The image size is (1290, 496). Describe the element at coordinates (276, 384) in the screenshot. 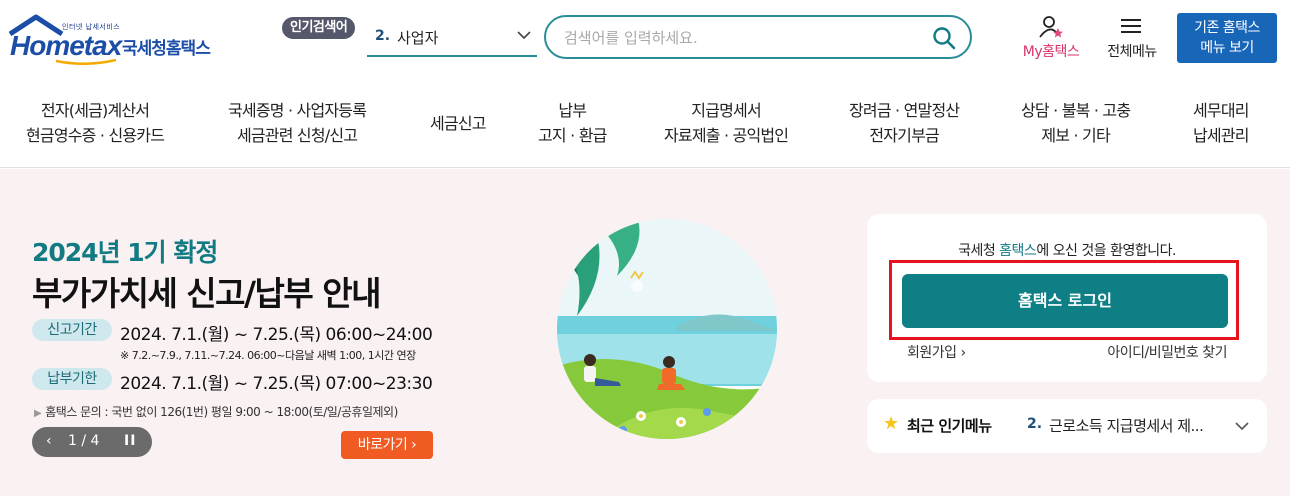

I see `payment-period: 2024. 7.1.(월) ~ 7.25.(목) 07:00~23:30` at that location.